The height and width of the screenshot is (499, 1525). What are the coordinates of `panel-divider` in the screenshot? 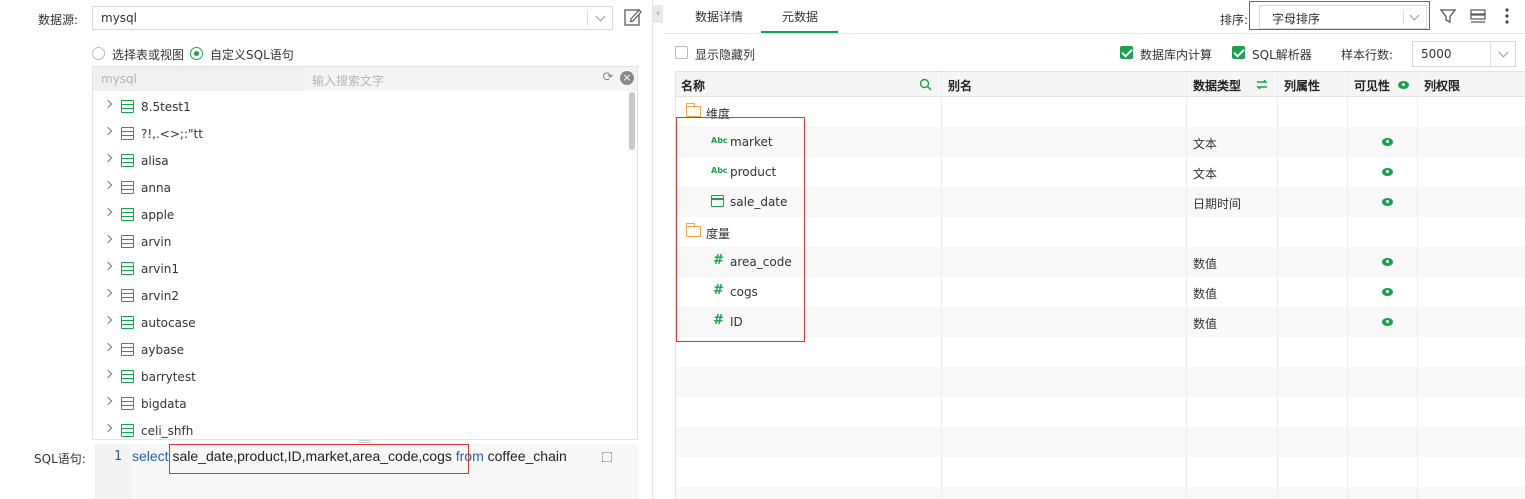 It's located at (652, 249).